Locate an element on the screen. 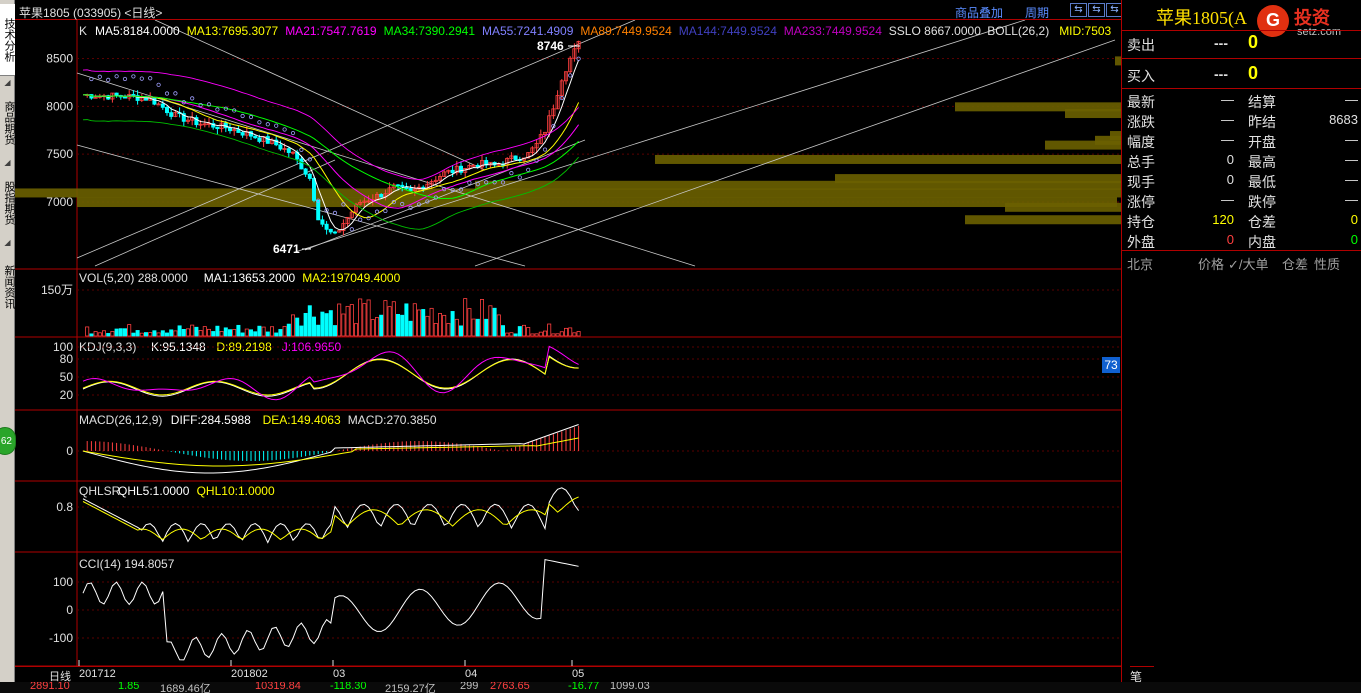  ticker-item: 10319.84 is located at coordinates (278, 687).